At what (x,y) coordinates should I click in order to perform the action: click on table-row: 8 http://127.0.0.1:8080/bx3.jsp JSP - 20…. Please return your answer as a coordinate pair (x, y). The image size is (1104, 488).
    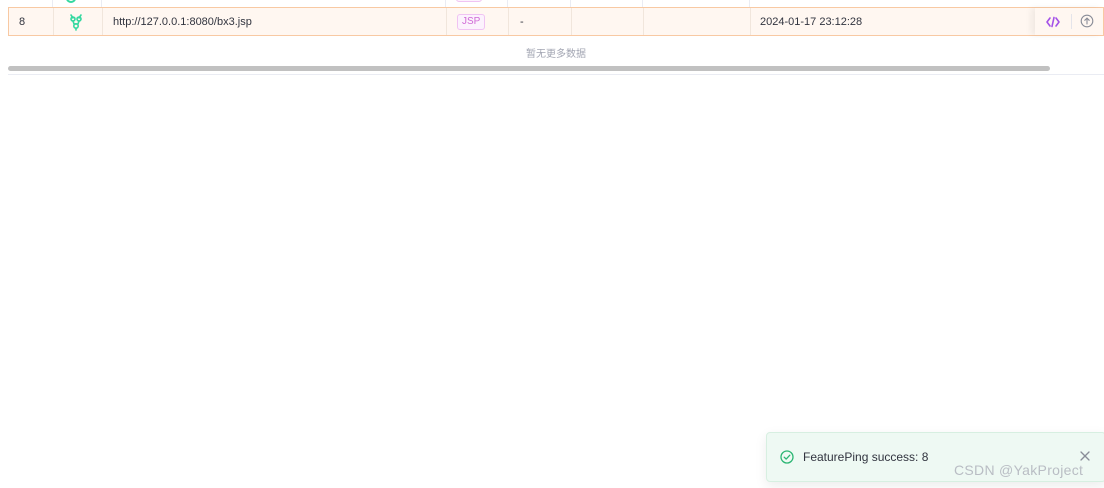
    Looking at the image, I should click on (556, 21).